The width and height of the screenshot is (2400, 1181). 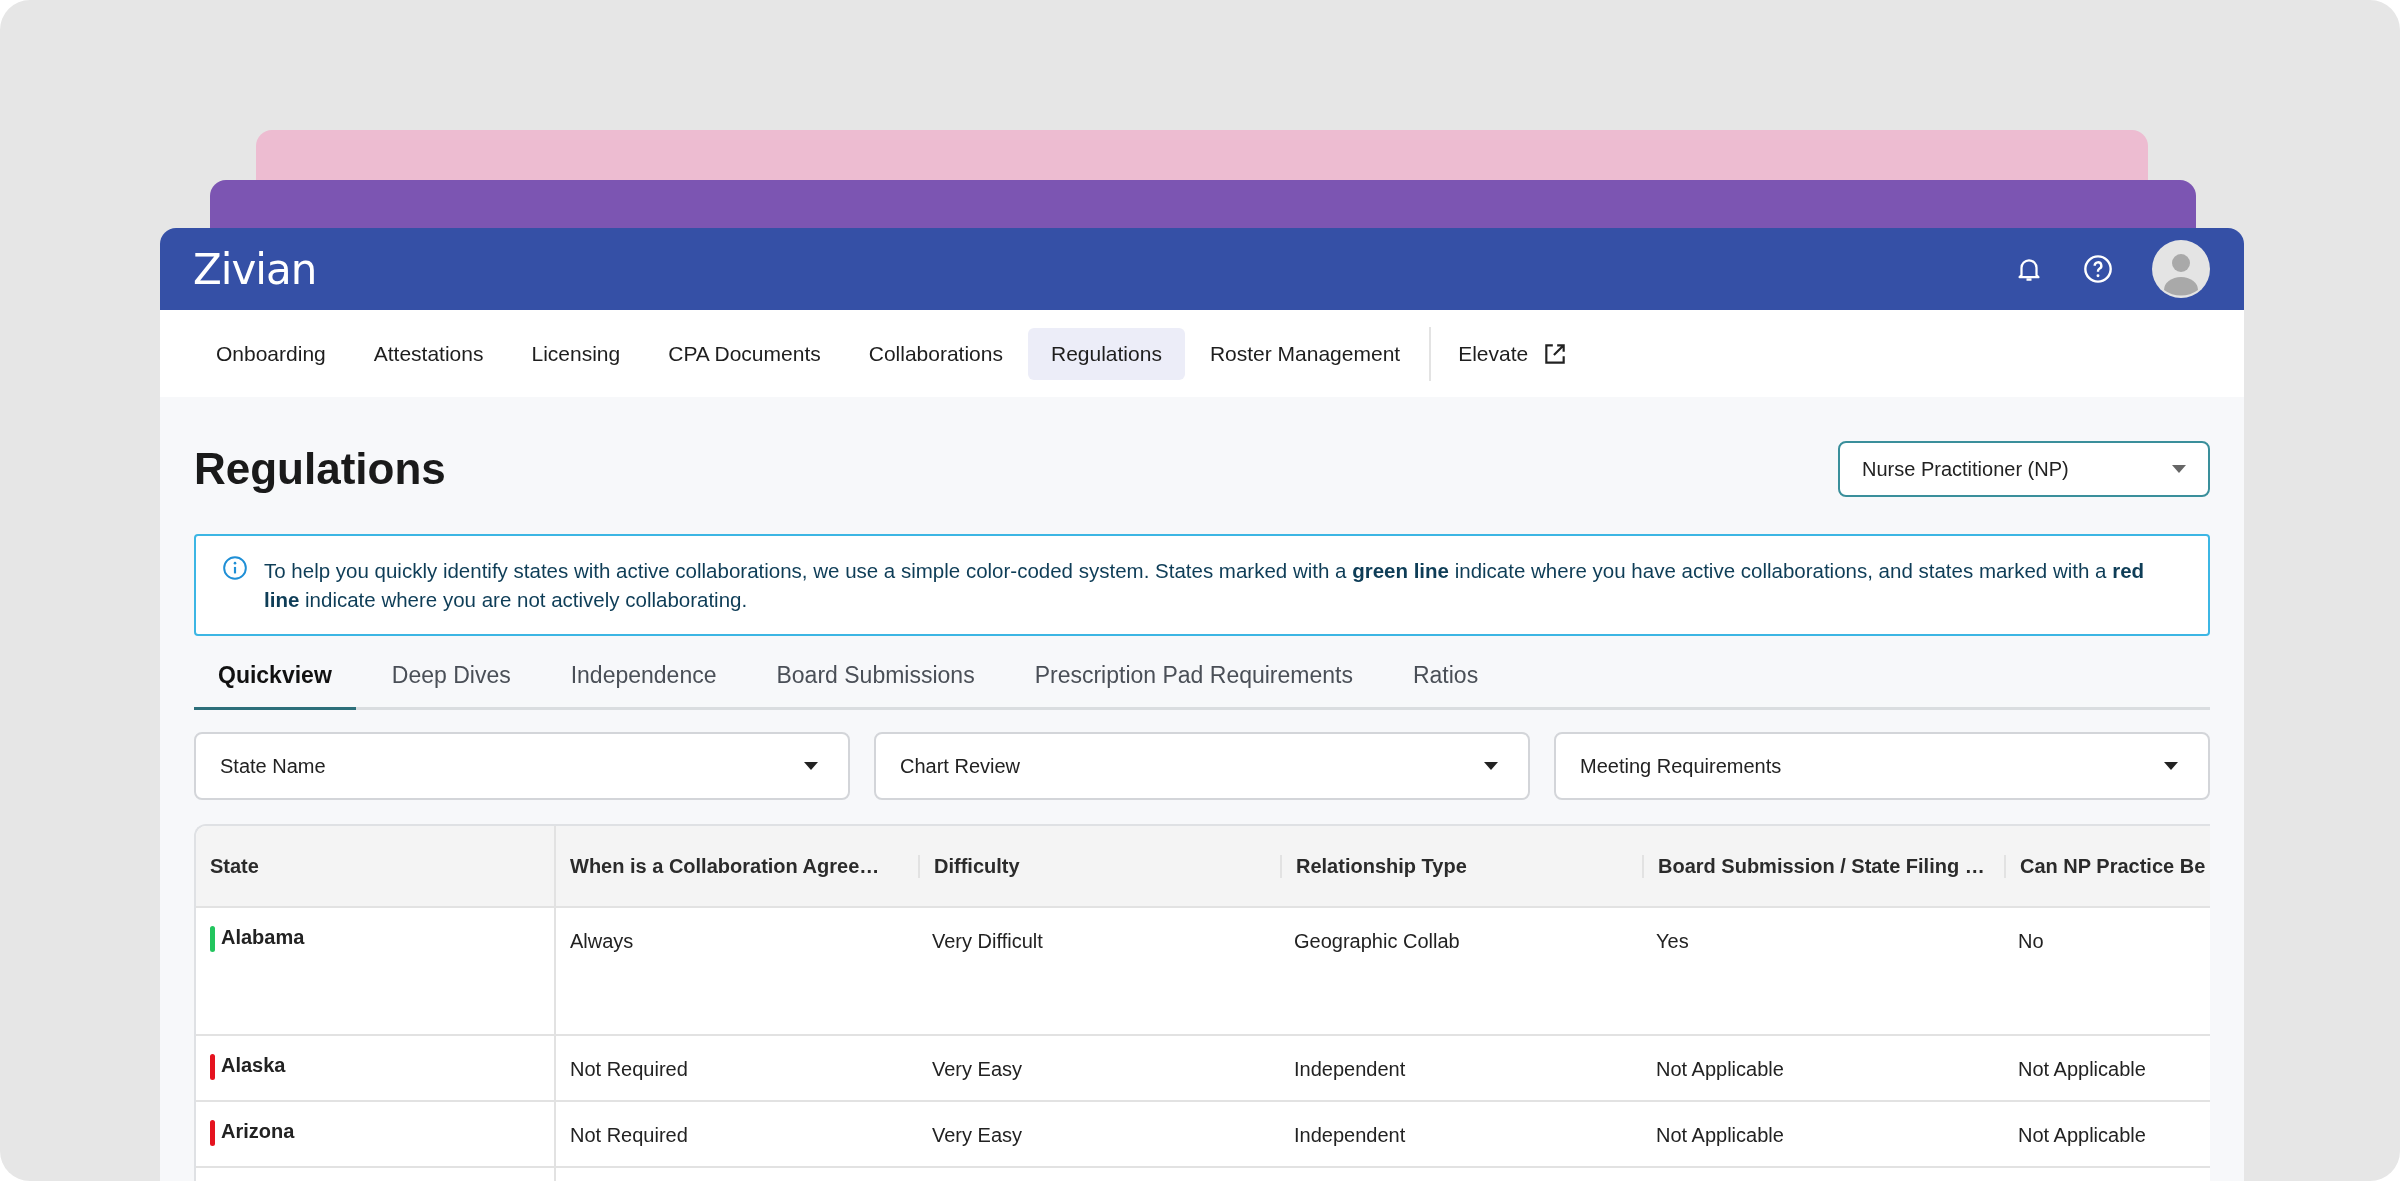 I want to click on table-cell: Yes, so click(x=1672, y=941).